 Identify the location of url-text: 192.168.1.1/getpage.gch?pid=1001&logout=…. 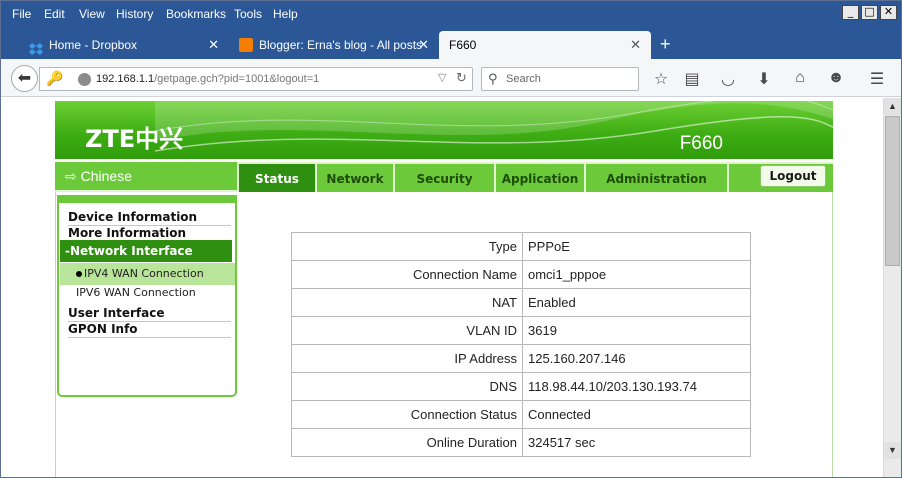
(207, 79).